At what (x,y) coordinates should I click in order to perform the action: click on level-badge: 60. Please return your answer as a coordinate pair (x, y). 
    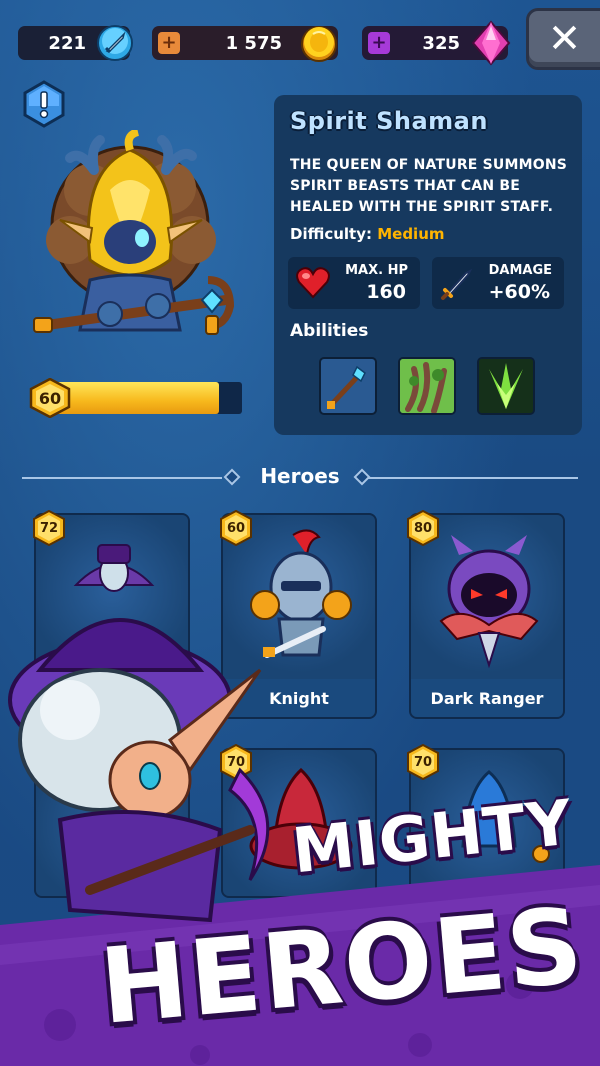
    Looking at the image, I should click on (50, 398).